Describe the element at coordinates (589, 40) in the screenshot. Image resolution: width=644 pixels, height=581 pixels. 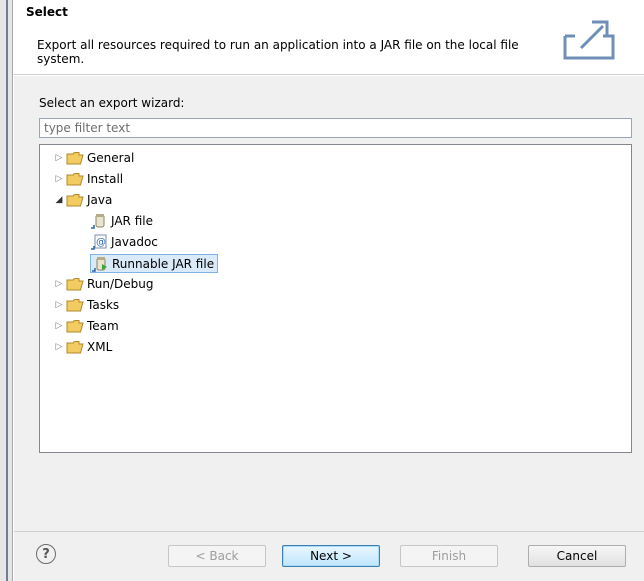
I see `export-wizard-icon` at that location.